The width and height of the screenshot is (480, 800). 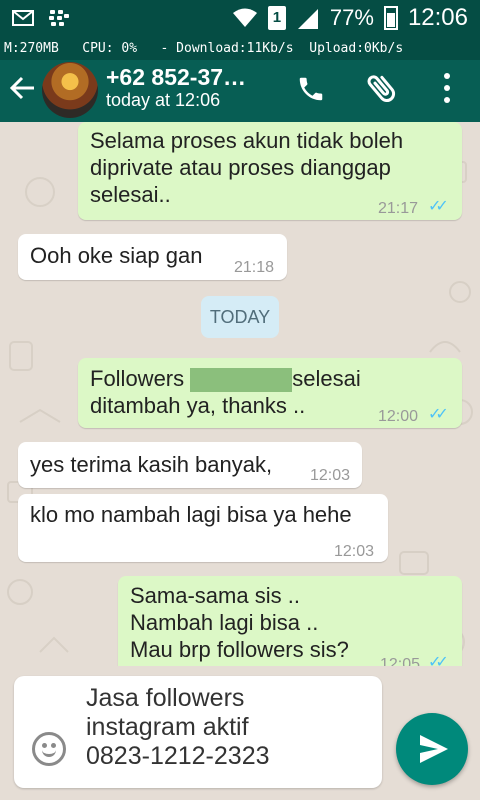 I want to click on system-indicators: 1 77% 12:06, so click(x=350, y=18).